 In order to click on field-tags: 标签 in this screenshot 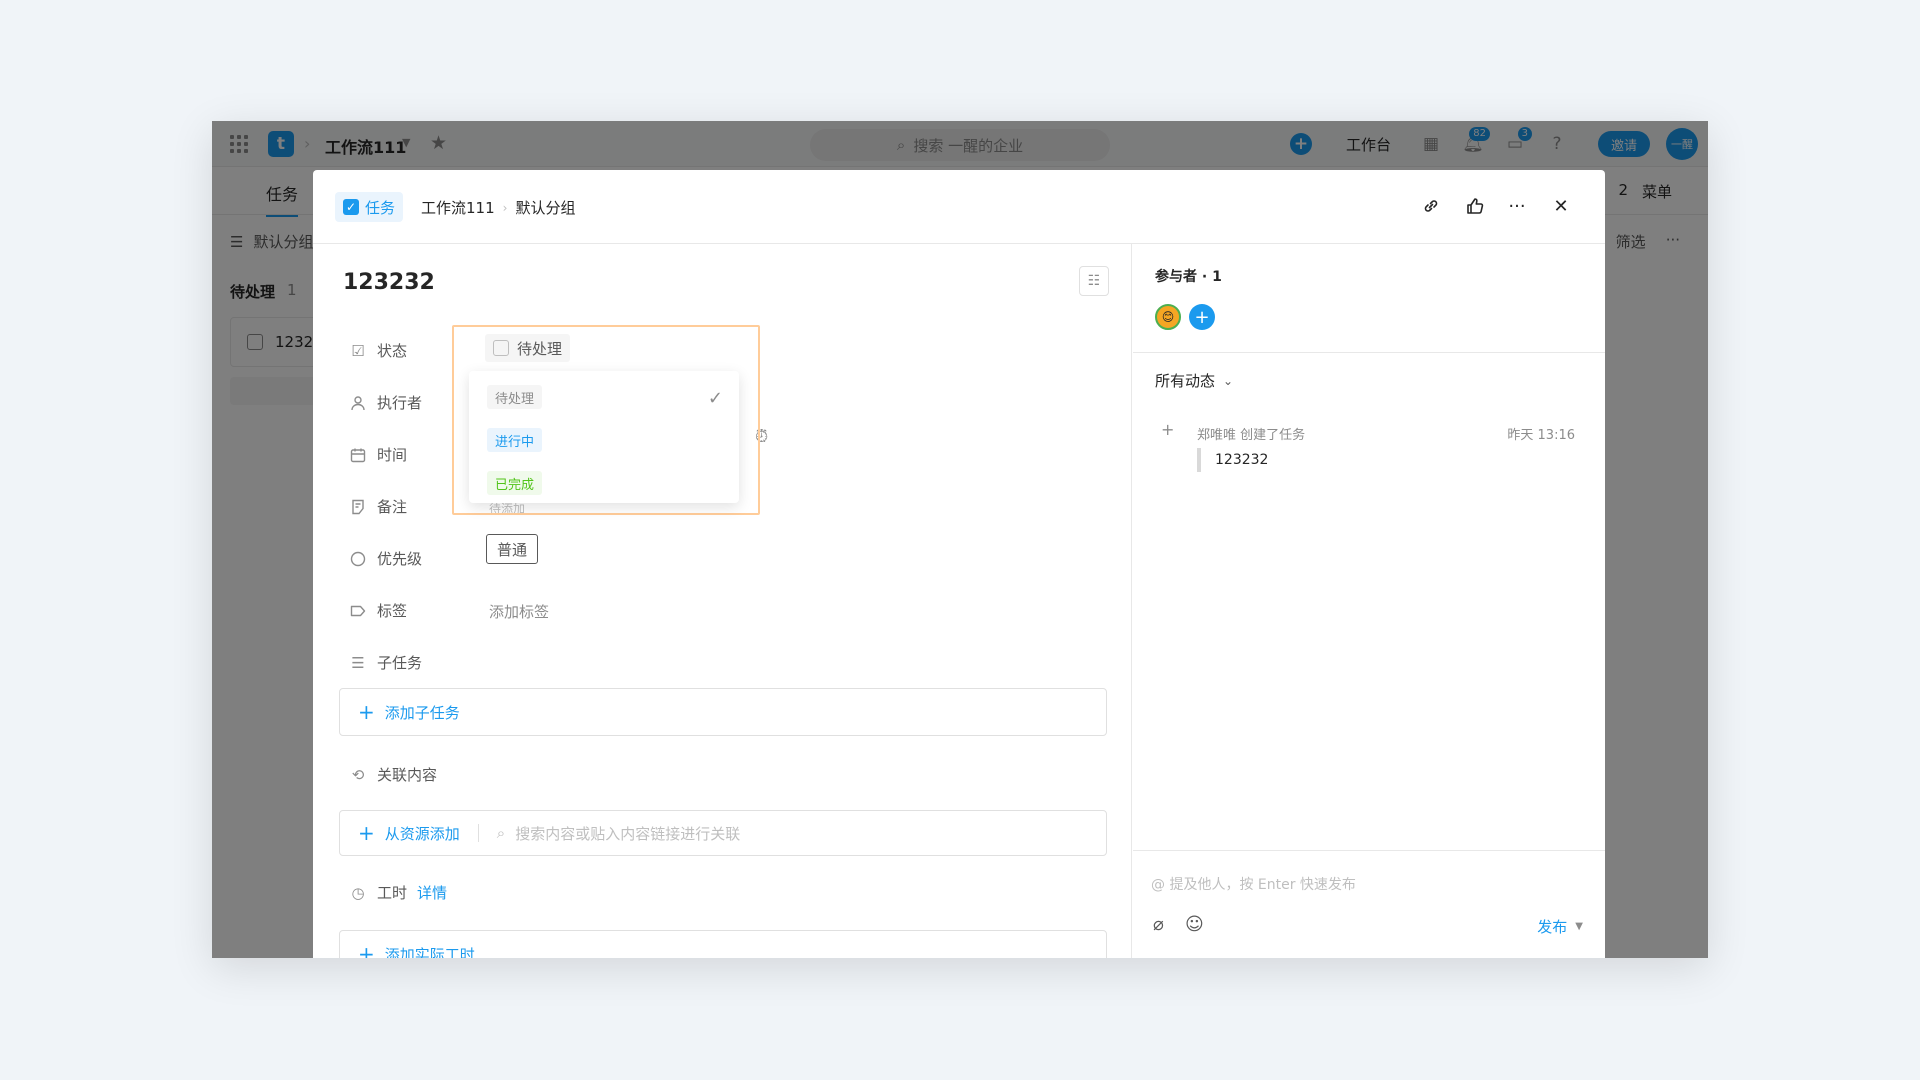, I will do `click(378, 610)`.